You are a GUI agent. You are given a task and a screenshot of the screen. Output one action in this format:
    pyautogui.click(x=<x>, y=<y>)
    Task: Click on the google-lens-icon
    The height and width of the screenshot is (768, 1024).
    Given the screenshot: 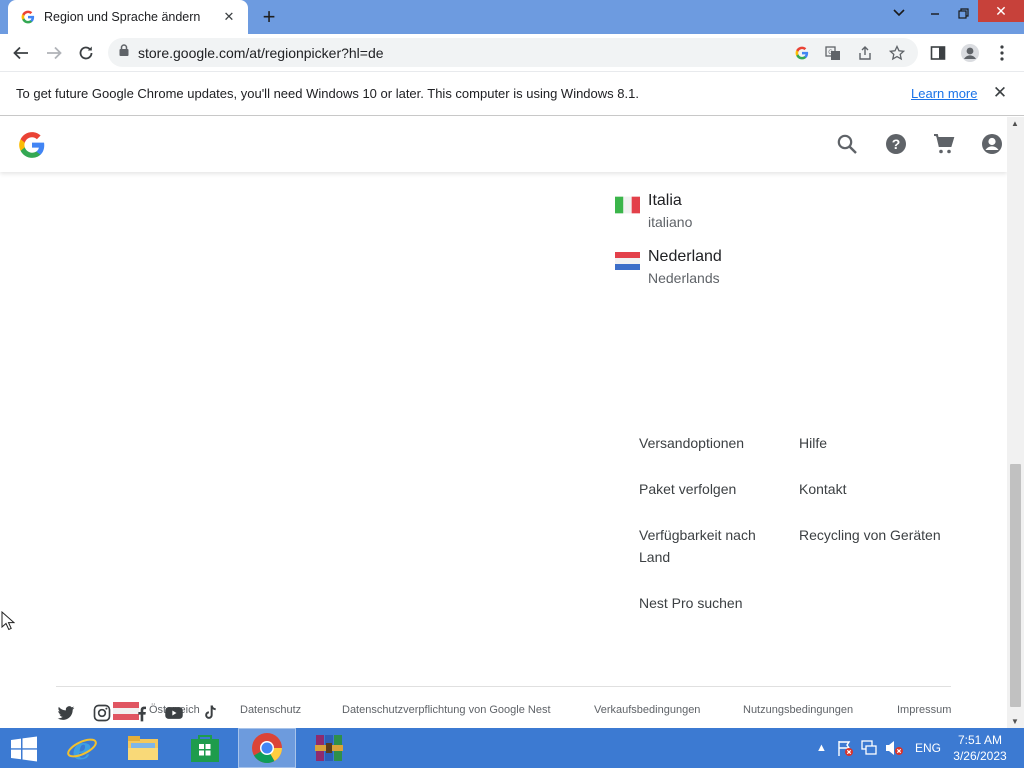 What is the action you would take?
    pyautogui.click(x=802, y=53)
    